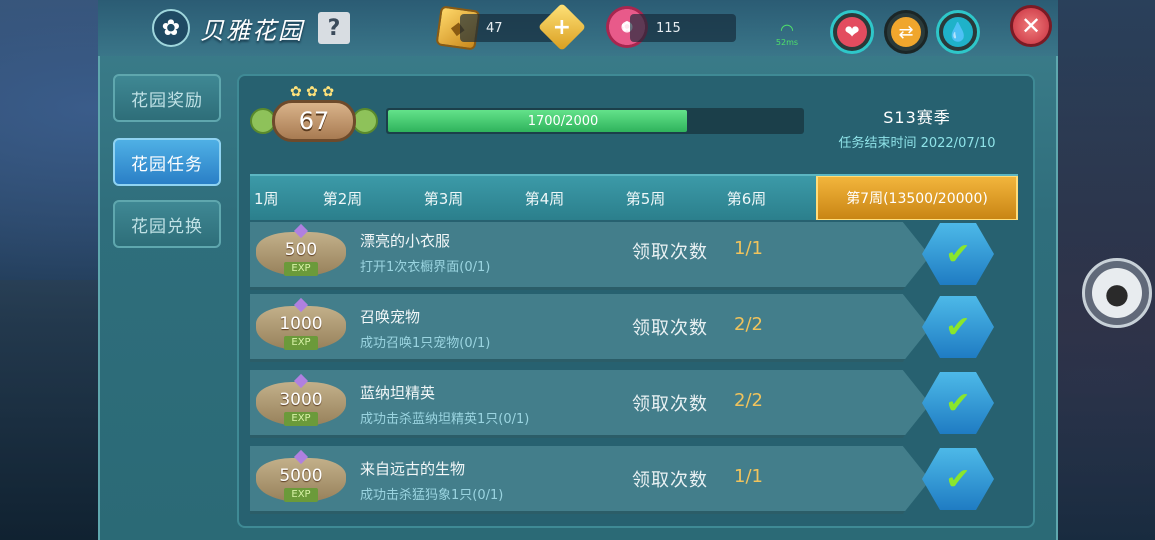  What do you see at coordinates (405, 241) in the screenshot?
I see `task-title: 漂亮的小衣服` at bounding box center [405, 241].